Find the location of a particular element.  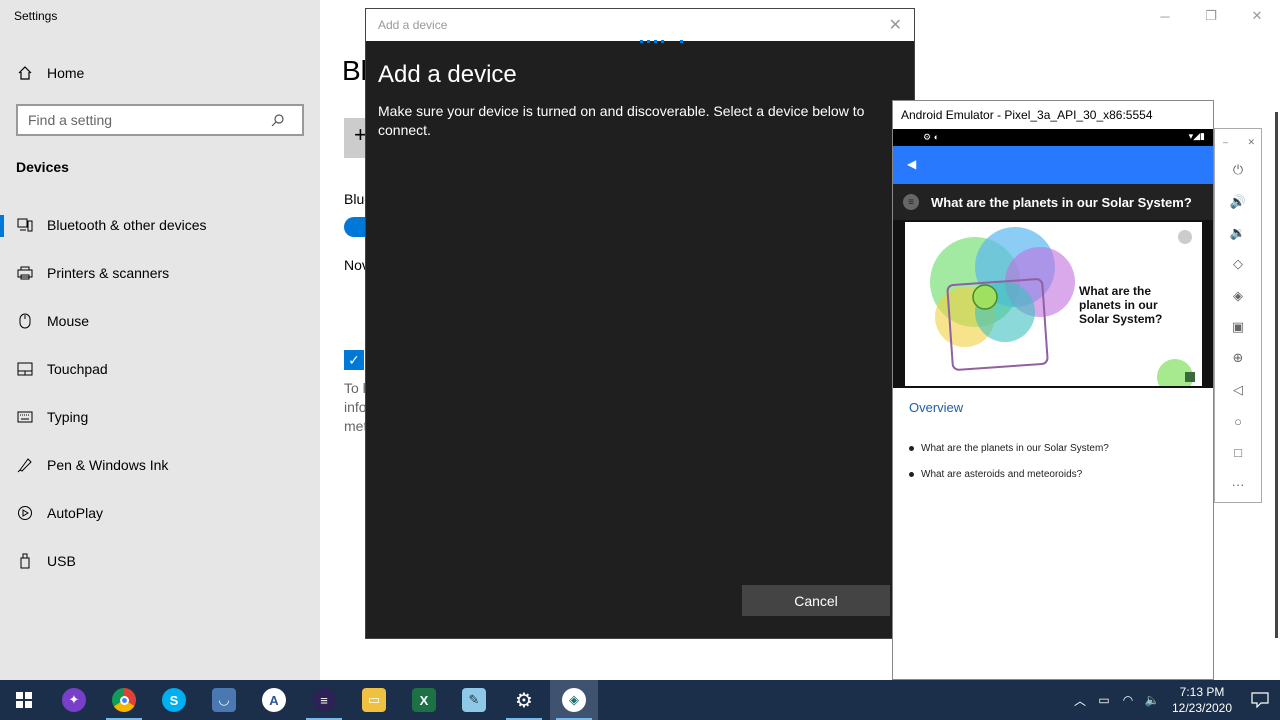

wifi-icon: ◠ is located at coordinates (1128, 700).